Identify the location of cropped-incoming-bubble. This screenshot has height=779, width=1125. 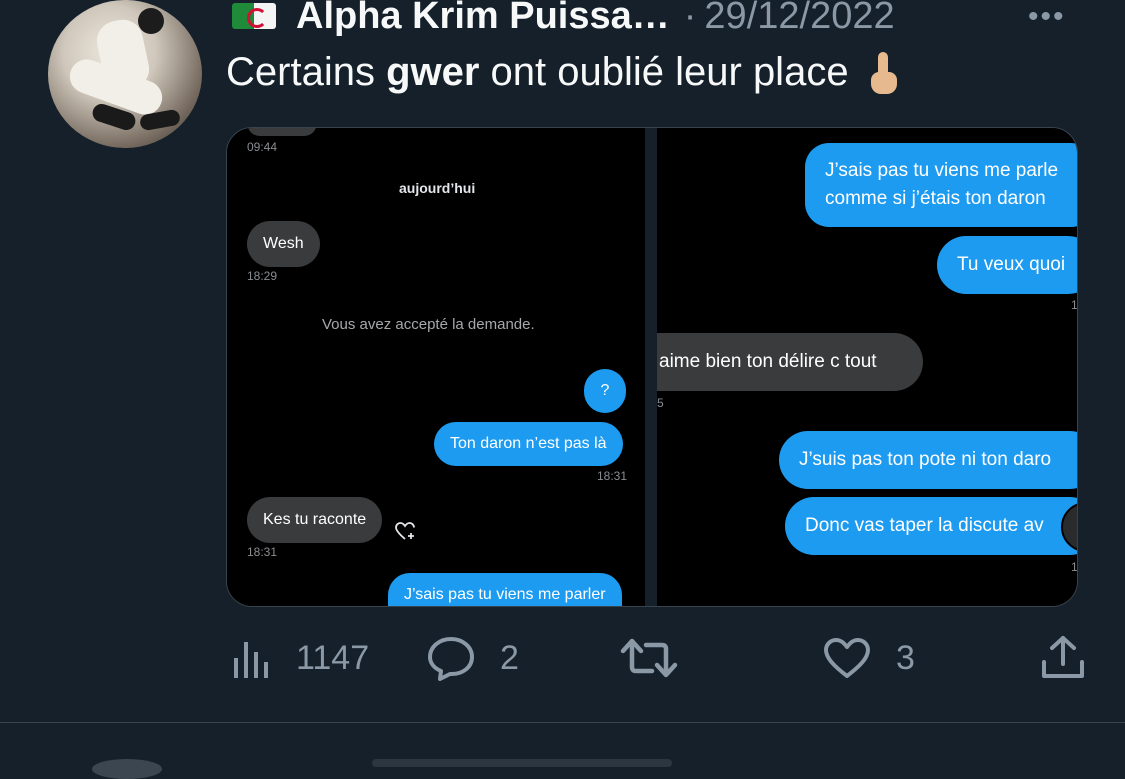
(282, 132).